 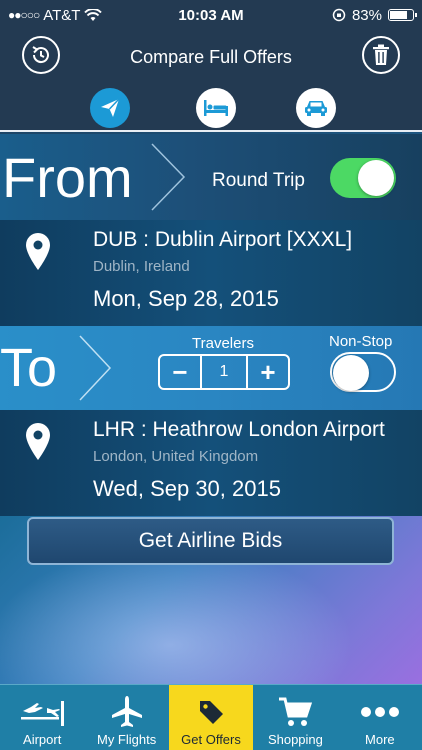 I want to click on more-dots-icon, so click(x=379, y=712).